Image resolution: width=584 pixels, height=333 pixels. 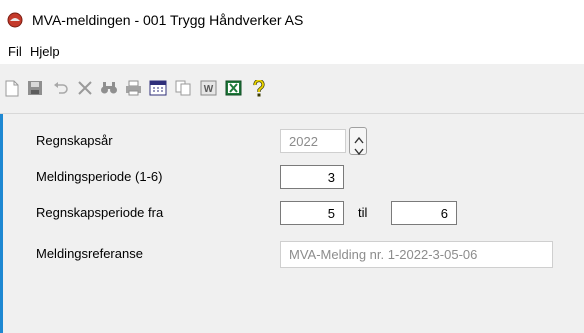 I want to click on fiscal-year-label: Regnskapsår, so click(x=74, y=140).